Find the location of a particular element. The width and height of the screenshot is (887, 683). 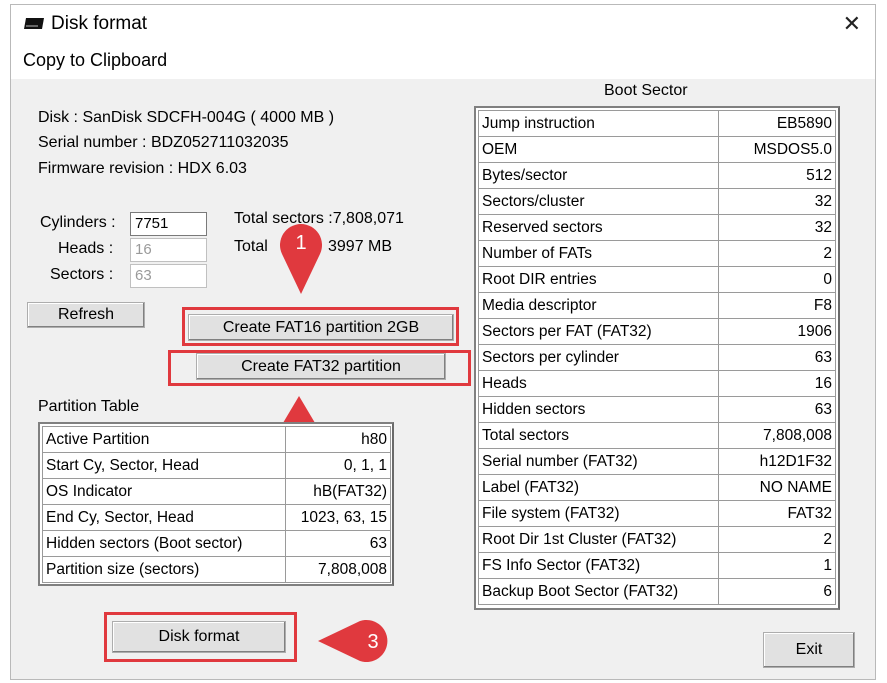

partition-table-label-cell: Hidden sectors (Boot sector) is located at coordinates (164, 543).